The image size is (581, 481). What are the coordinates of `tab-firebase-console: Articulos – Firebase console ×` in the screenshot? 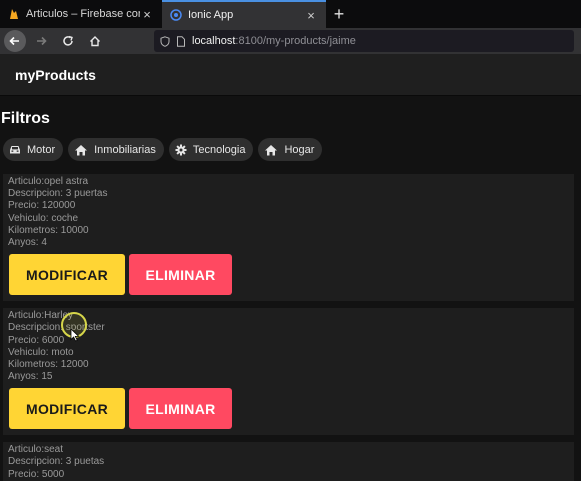 It's located at (81, 14).